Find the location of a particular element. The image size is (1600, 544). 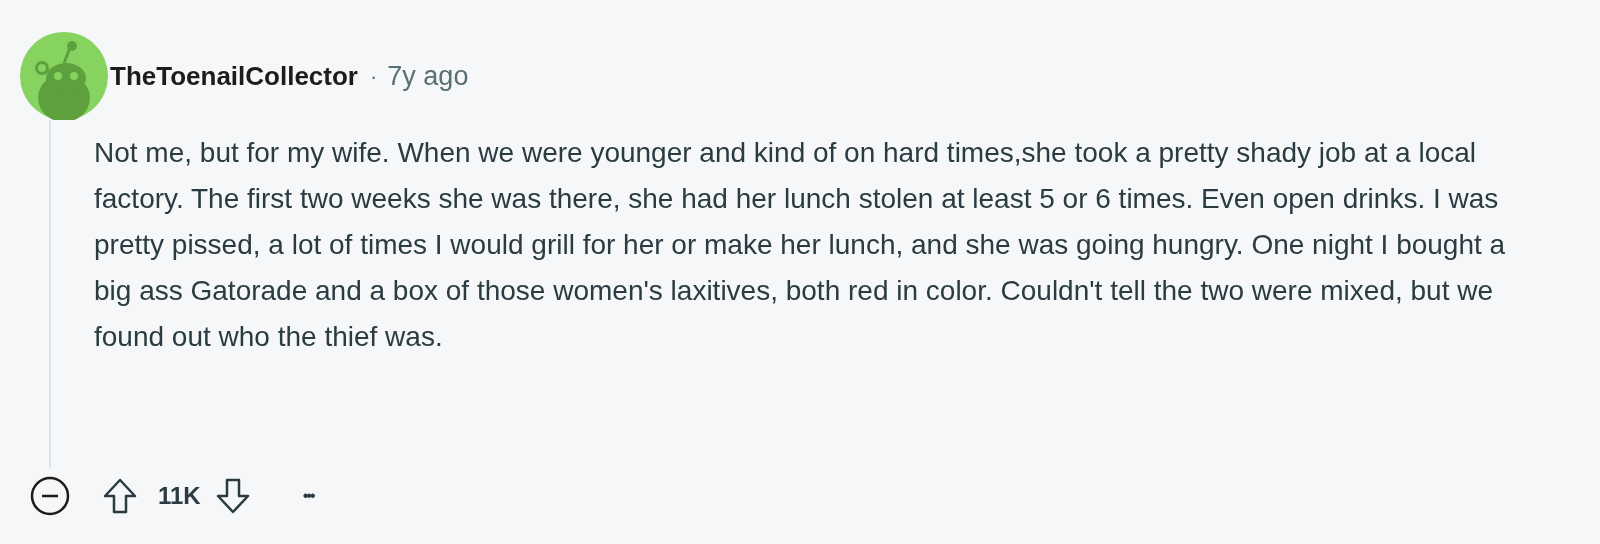

timestamp: 7y ago is located at coordinates (428, 76).